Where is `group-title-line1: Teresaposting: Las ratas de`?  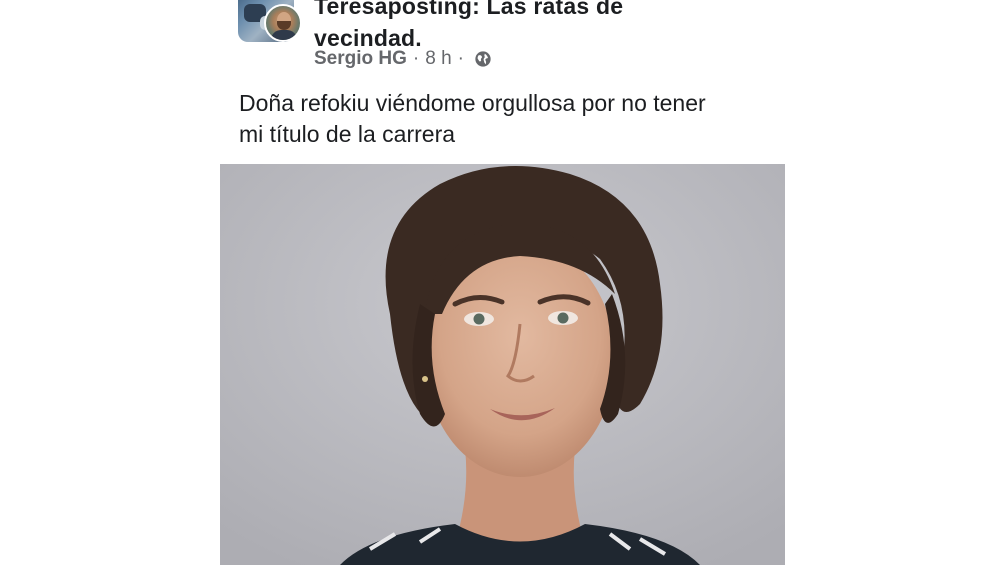
group-title-line1: Teresaposting: Las ratas de is located at coordinates (469, 9).